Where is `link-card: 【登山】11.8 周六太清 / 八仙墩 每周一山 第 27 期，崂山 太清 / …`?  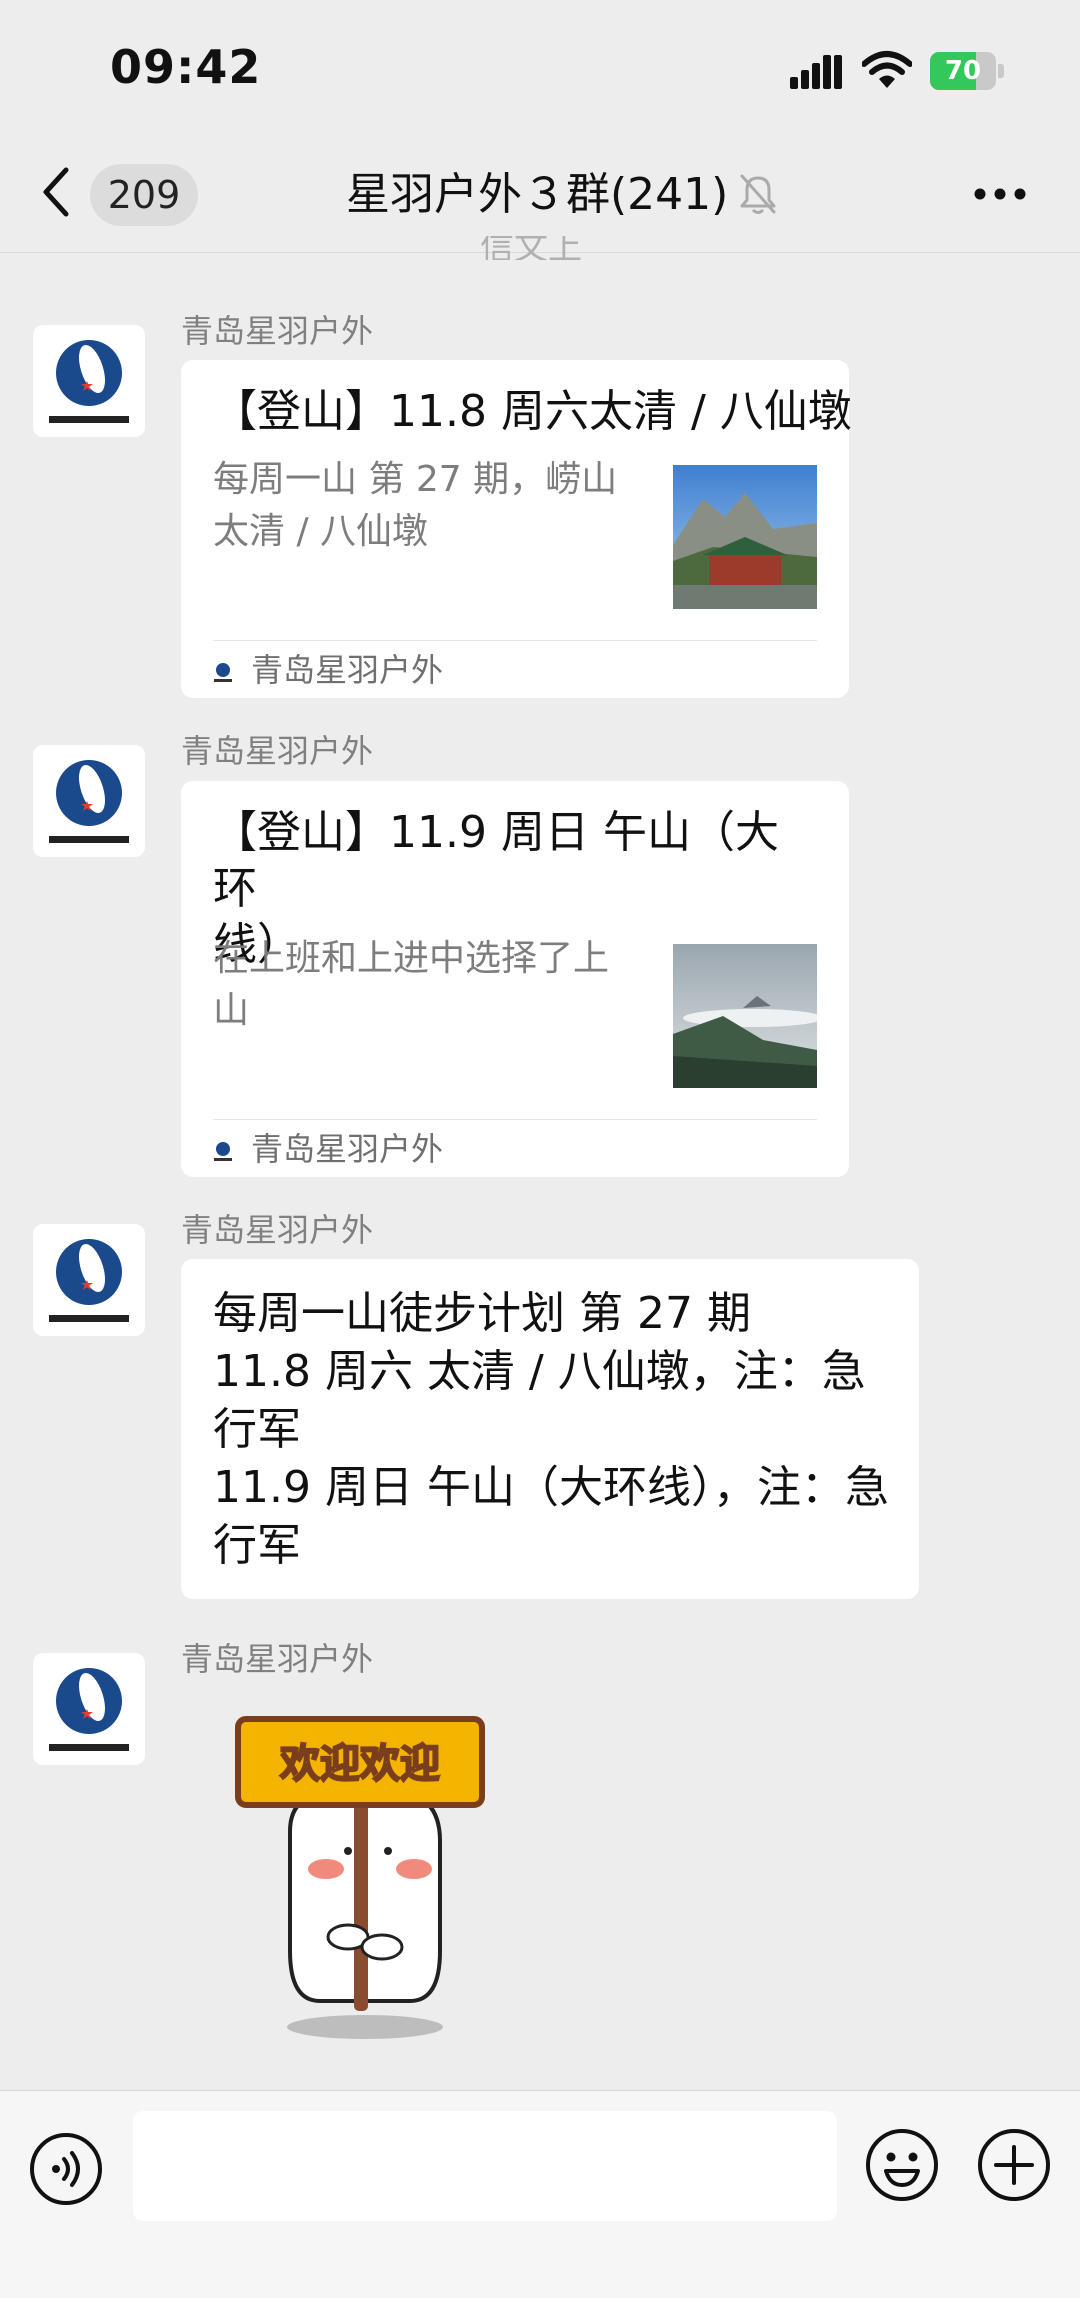 link-card: 【登山】11.8 周六太清 / 八仙墩 每周一山 第 27 期，崂山 太清 / … is located at coordinates (516, 529).